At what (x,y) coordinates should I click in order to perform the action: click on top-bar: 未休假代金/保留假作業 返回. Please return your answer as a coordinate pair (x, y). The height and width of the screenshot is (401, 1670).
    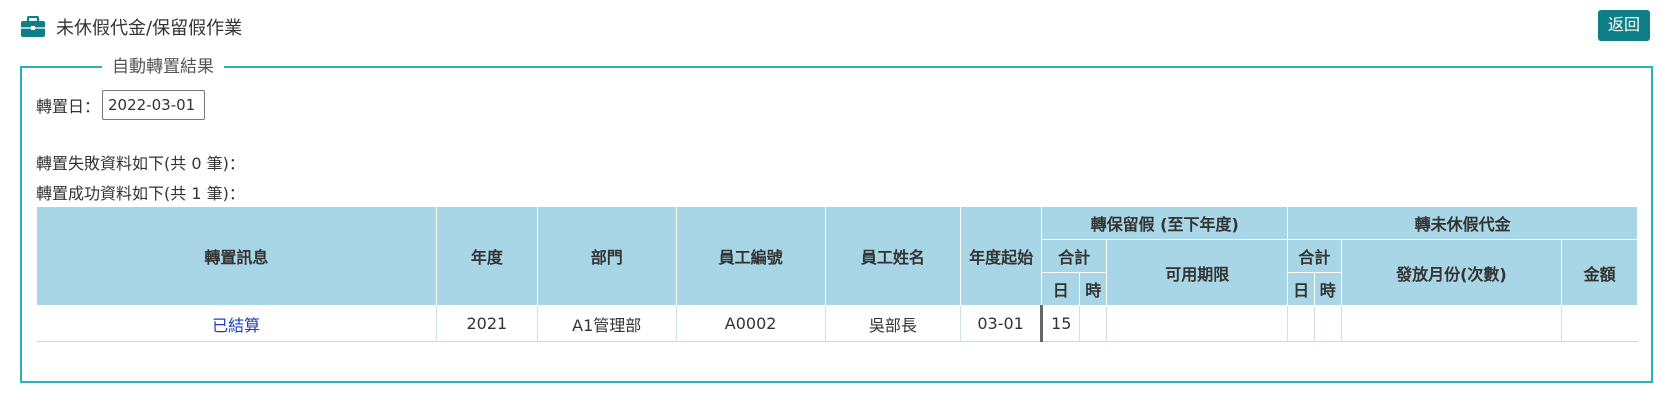
    Looking at the image, I should click on (835, 27).